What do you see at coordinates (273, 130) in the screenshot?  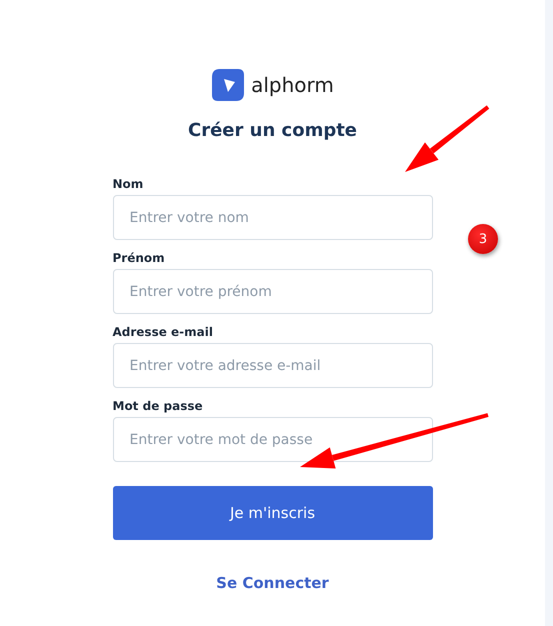 I see `page-title: Créer un compte` at bounding box center [273, 130].